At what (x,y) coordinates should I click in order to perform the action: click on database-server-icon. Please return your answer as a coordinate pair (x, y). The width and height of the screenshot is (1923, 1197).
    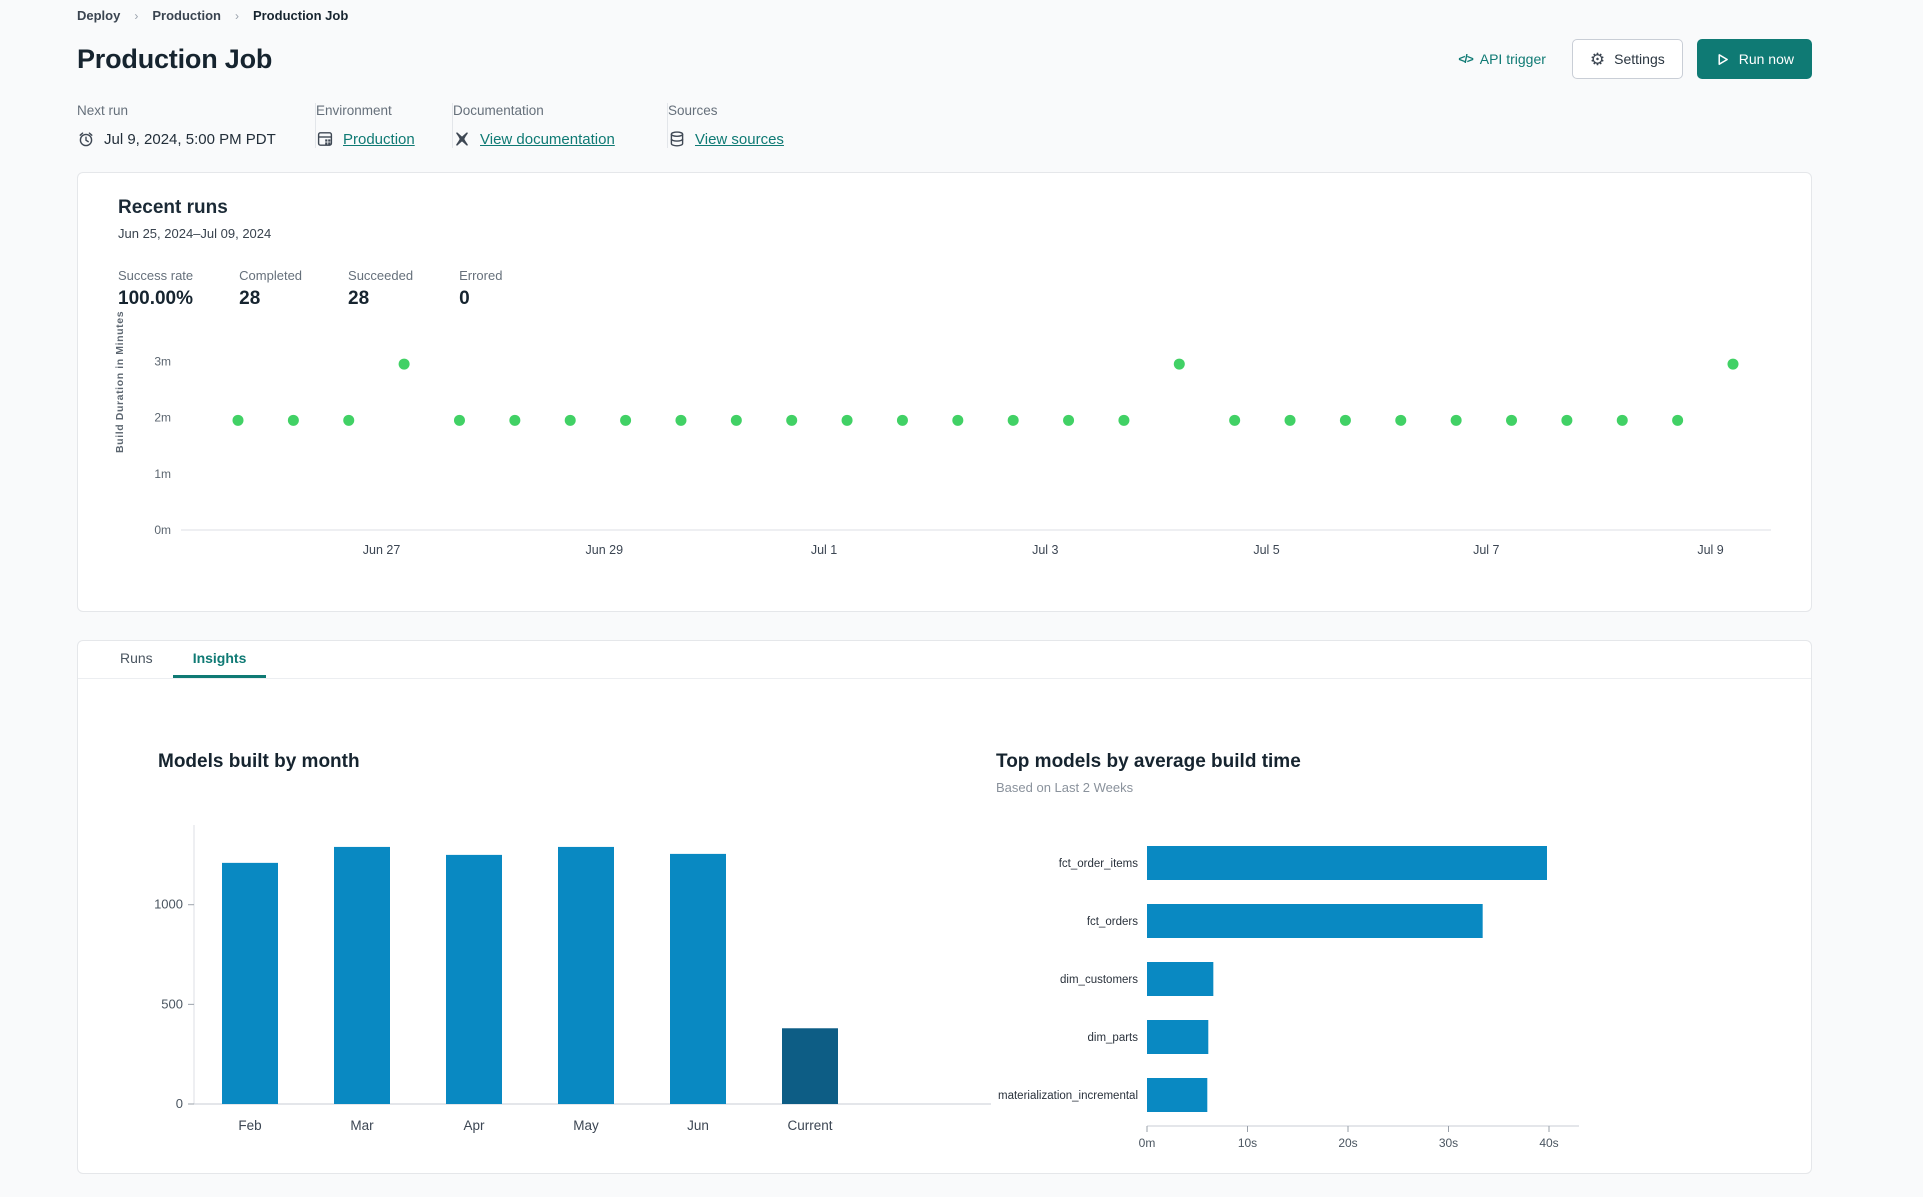
    Looking at the image, I should click on (325, 139).